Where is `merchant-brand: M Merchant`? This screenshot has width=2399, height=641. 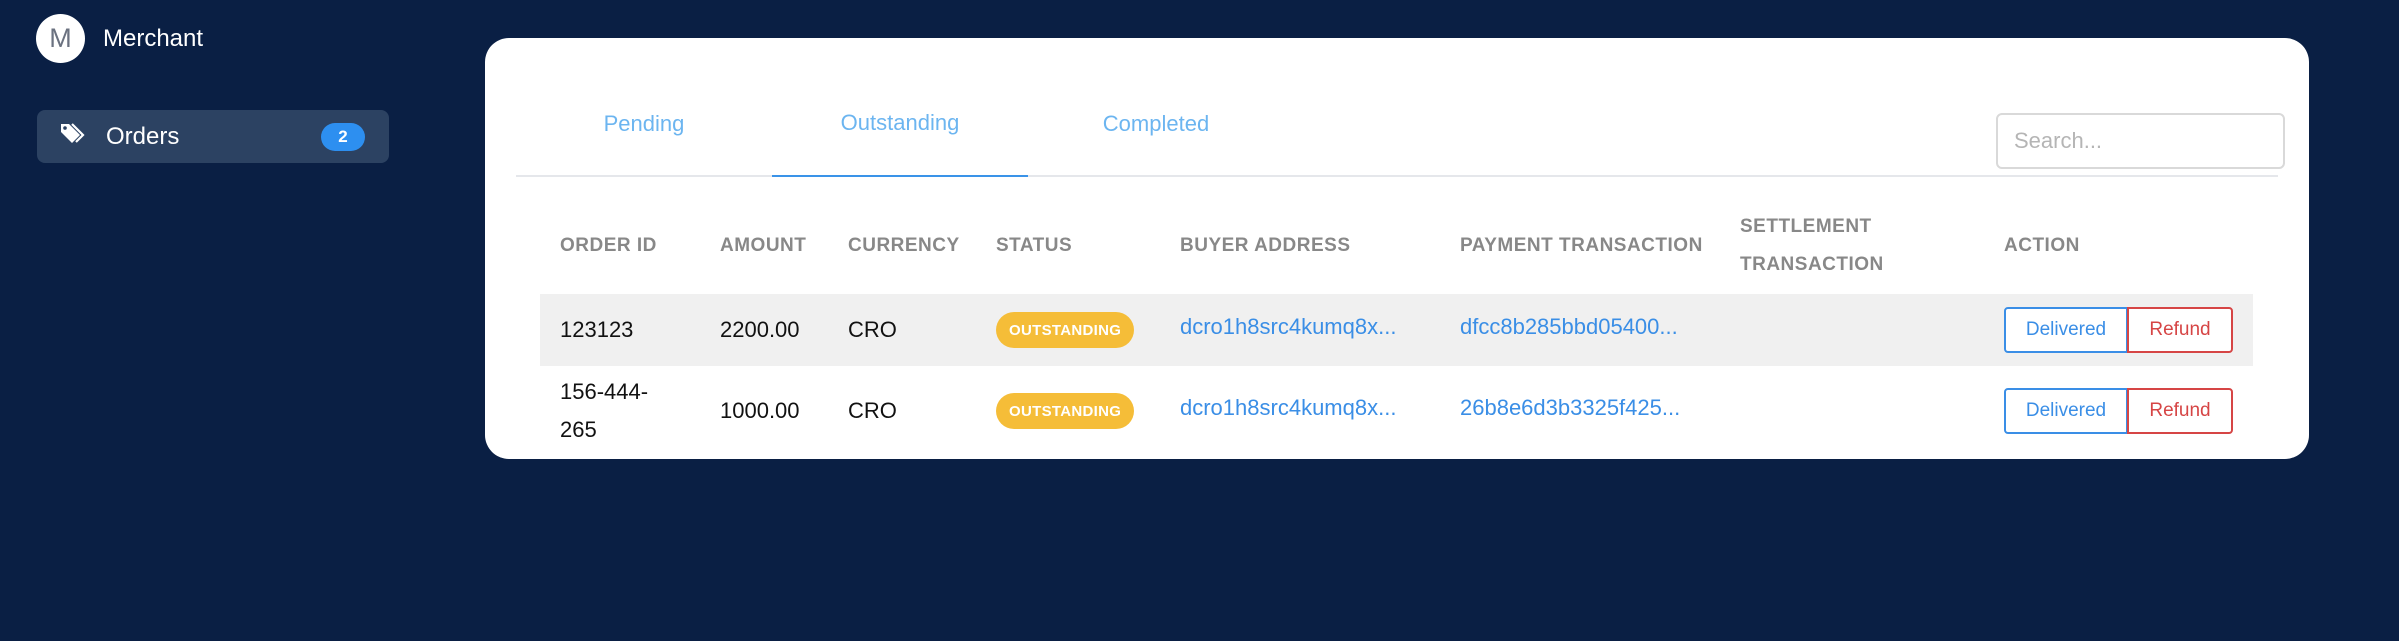
merchant-brand: M Merchant is located at coordinates (119, 38).